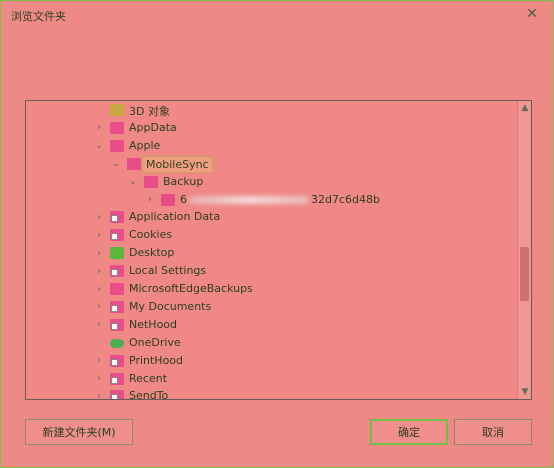 This screenshot has height=468, width=554. I want to click on tree-row: › 6 32d7c6d48b, so click(271, 200).